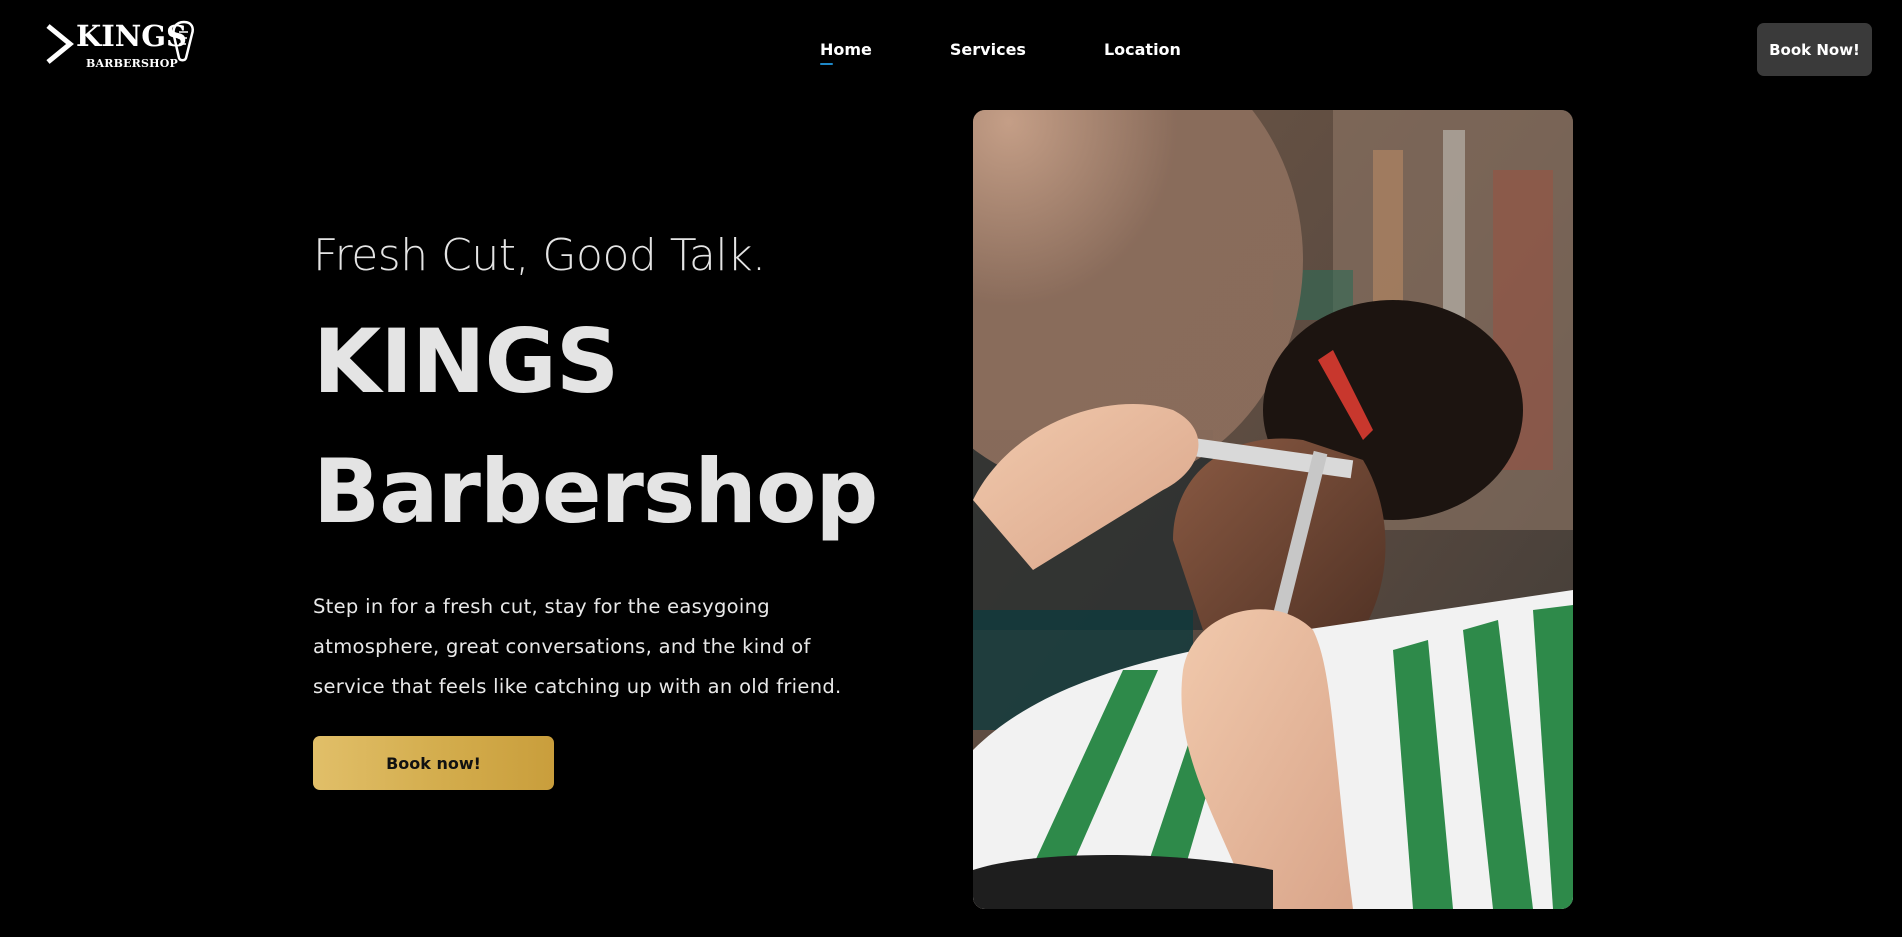 The image size is (1902, 937). Describe the element at coordinates (595, 491) in the screenshot. I see `hero-title-line2: Barbershop` at that location.